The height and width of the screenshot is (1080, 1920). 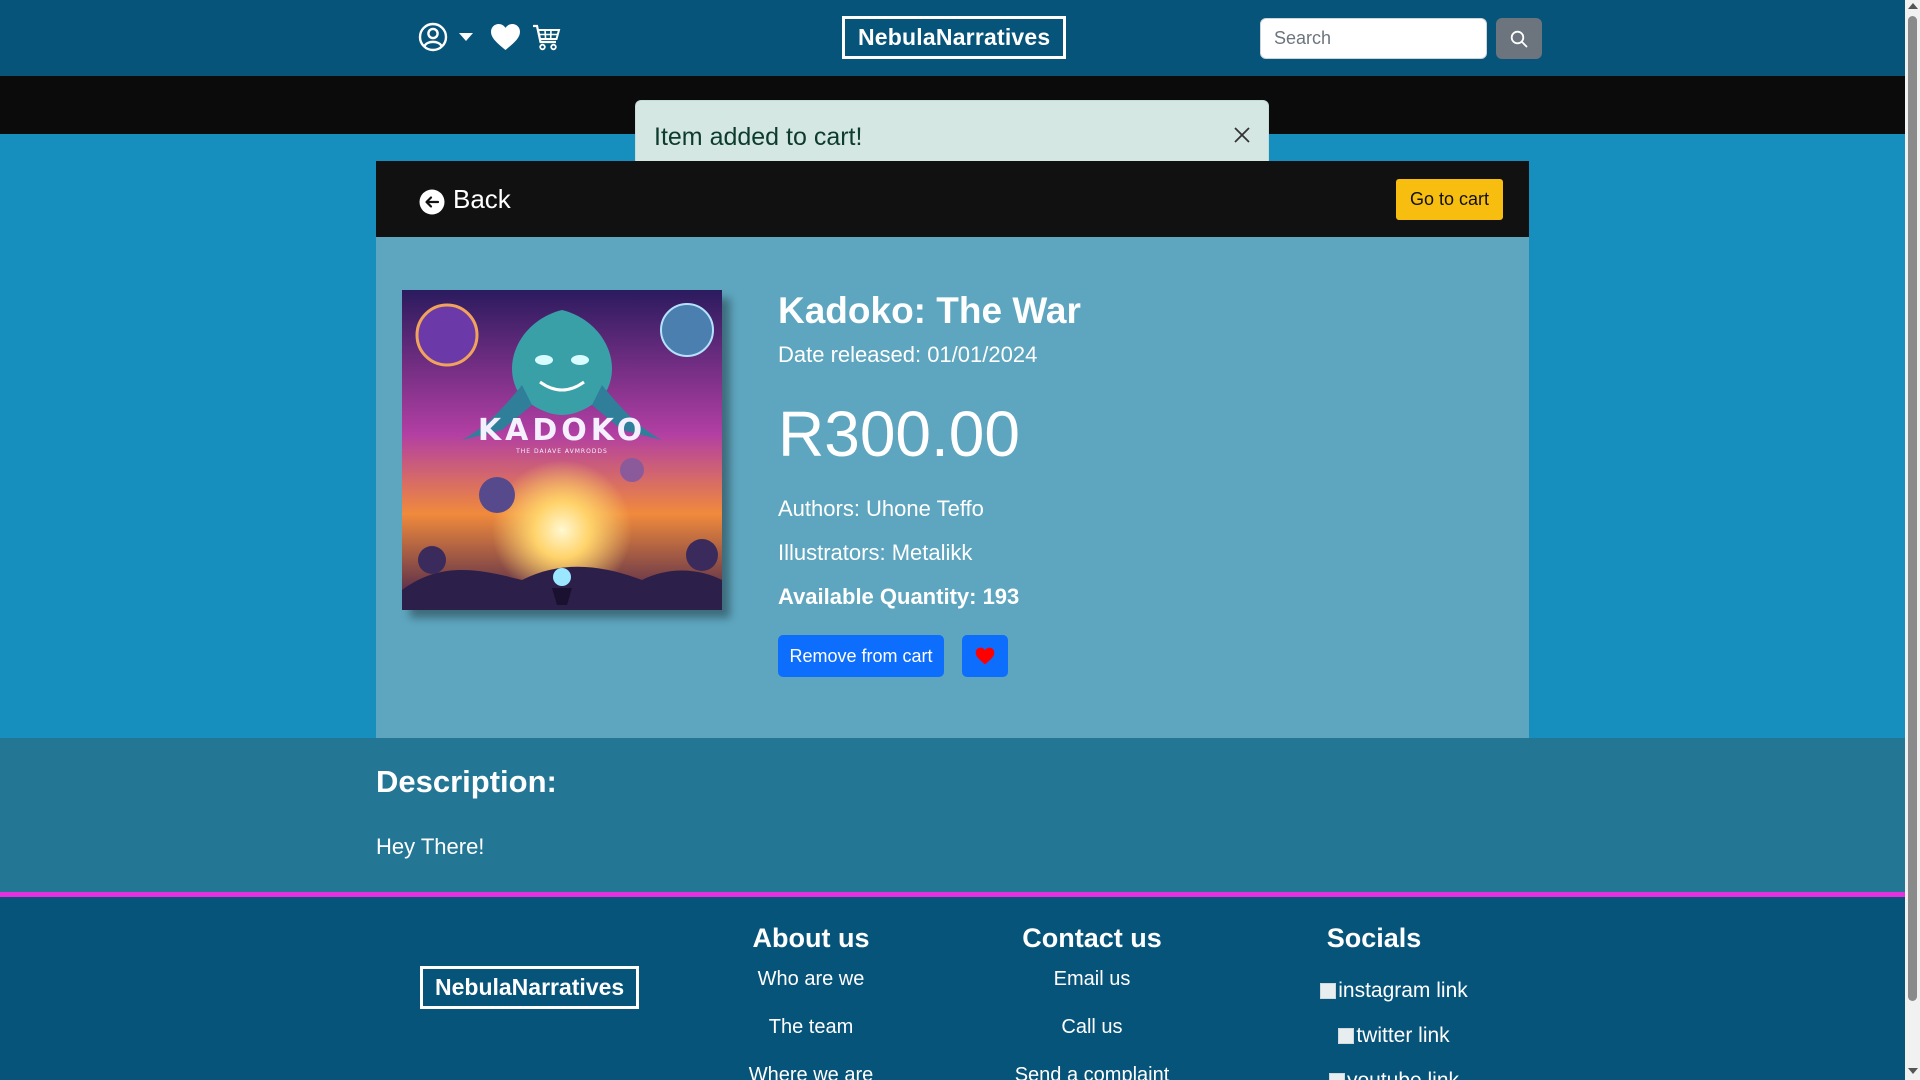 I want to click on available-quantity: Available Quantity: 193, so click(x=899, y=596).